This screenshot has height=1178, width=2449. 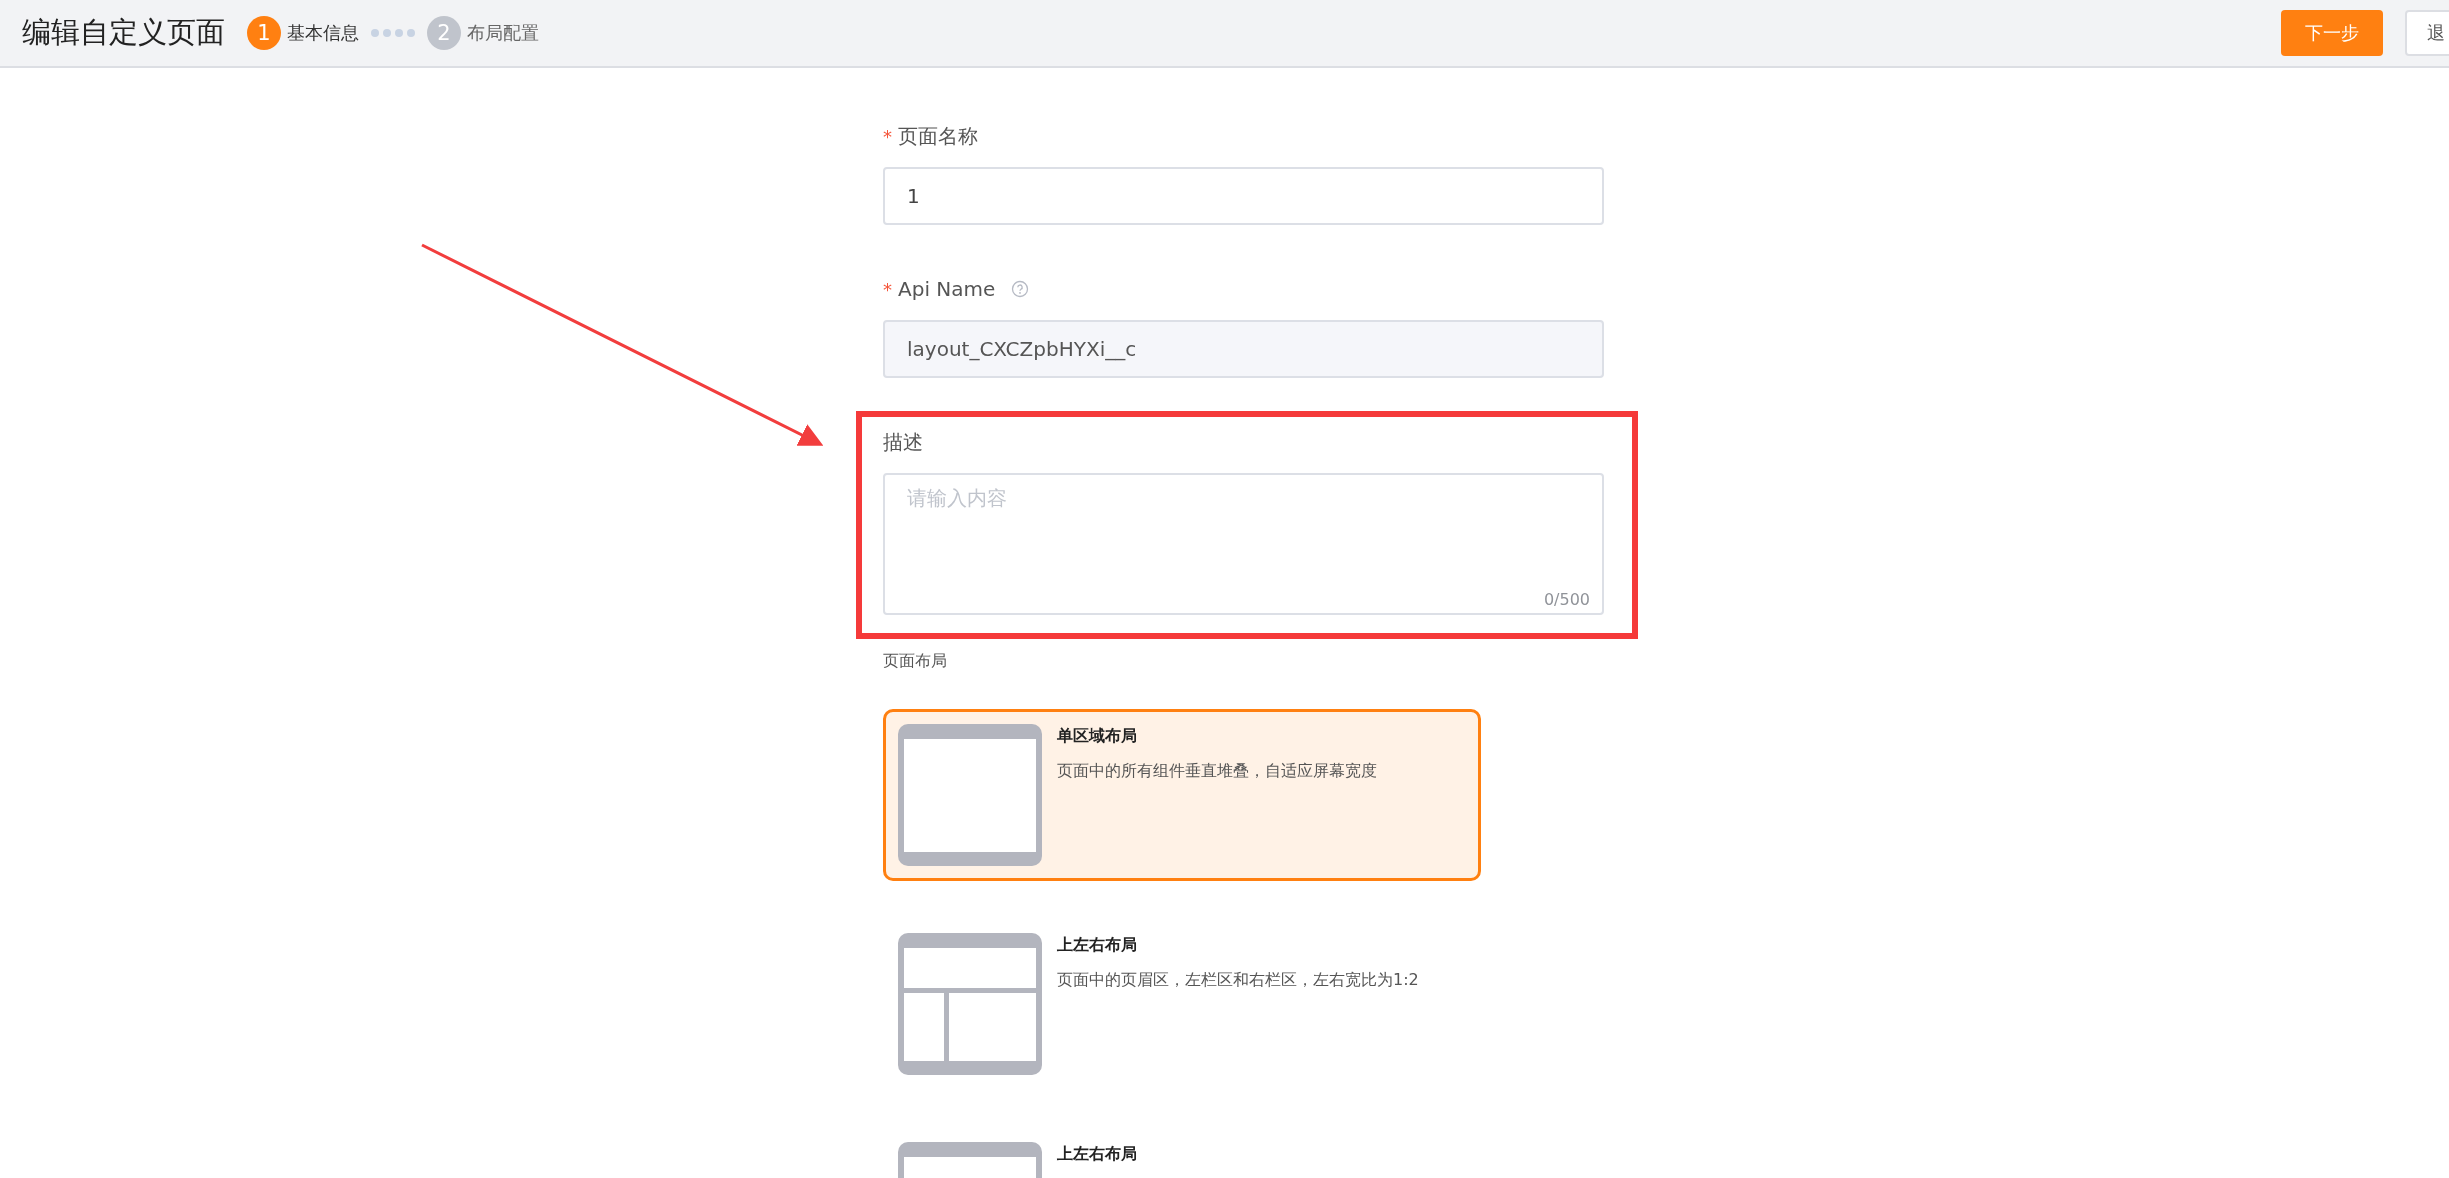 I want to click on single-layout-icon, so click(x=970, y=795).